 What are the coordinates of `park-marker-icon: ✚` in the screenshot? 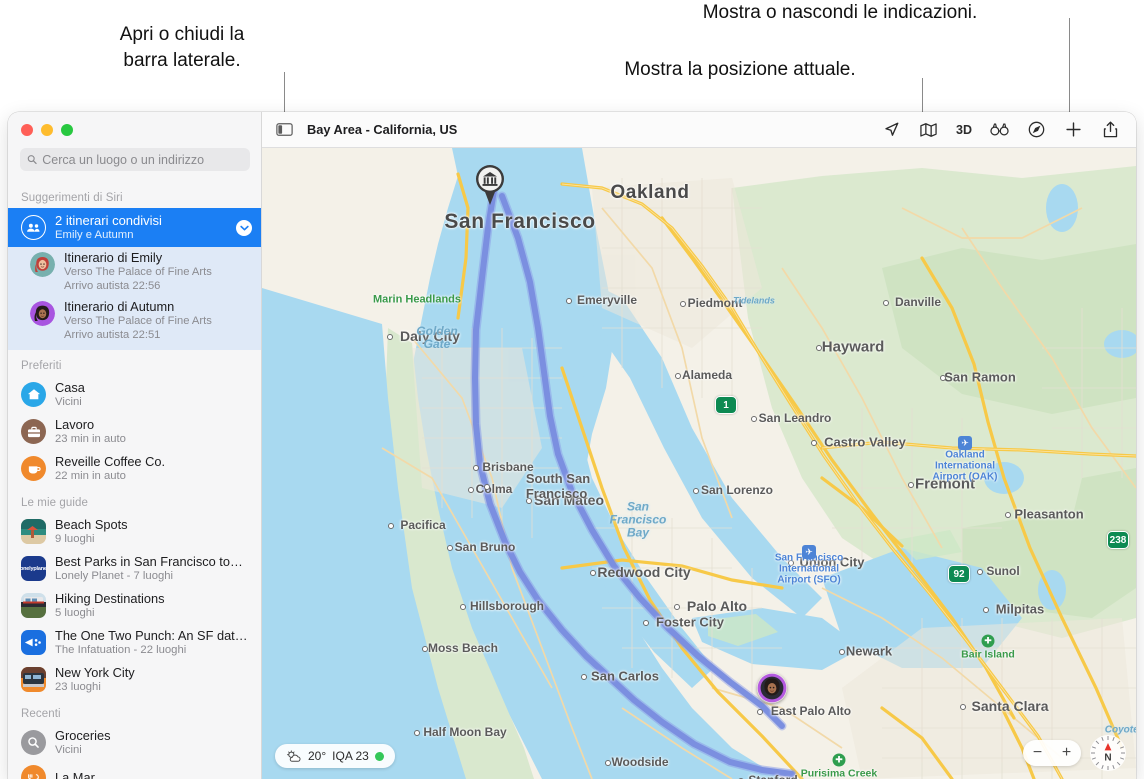 It's located at (839, 759).